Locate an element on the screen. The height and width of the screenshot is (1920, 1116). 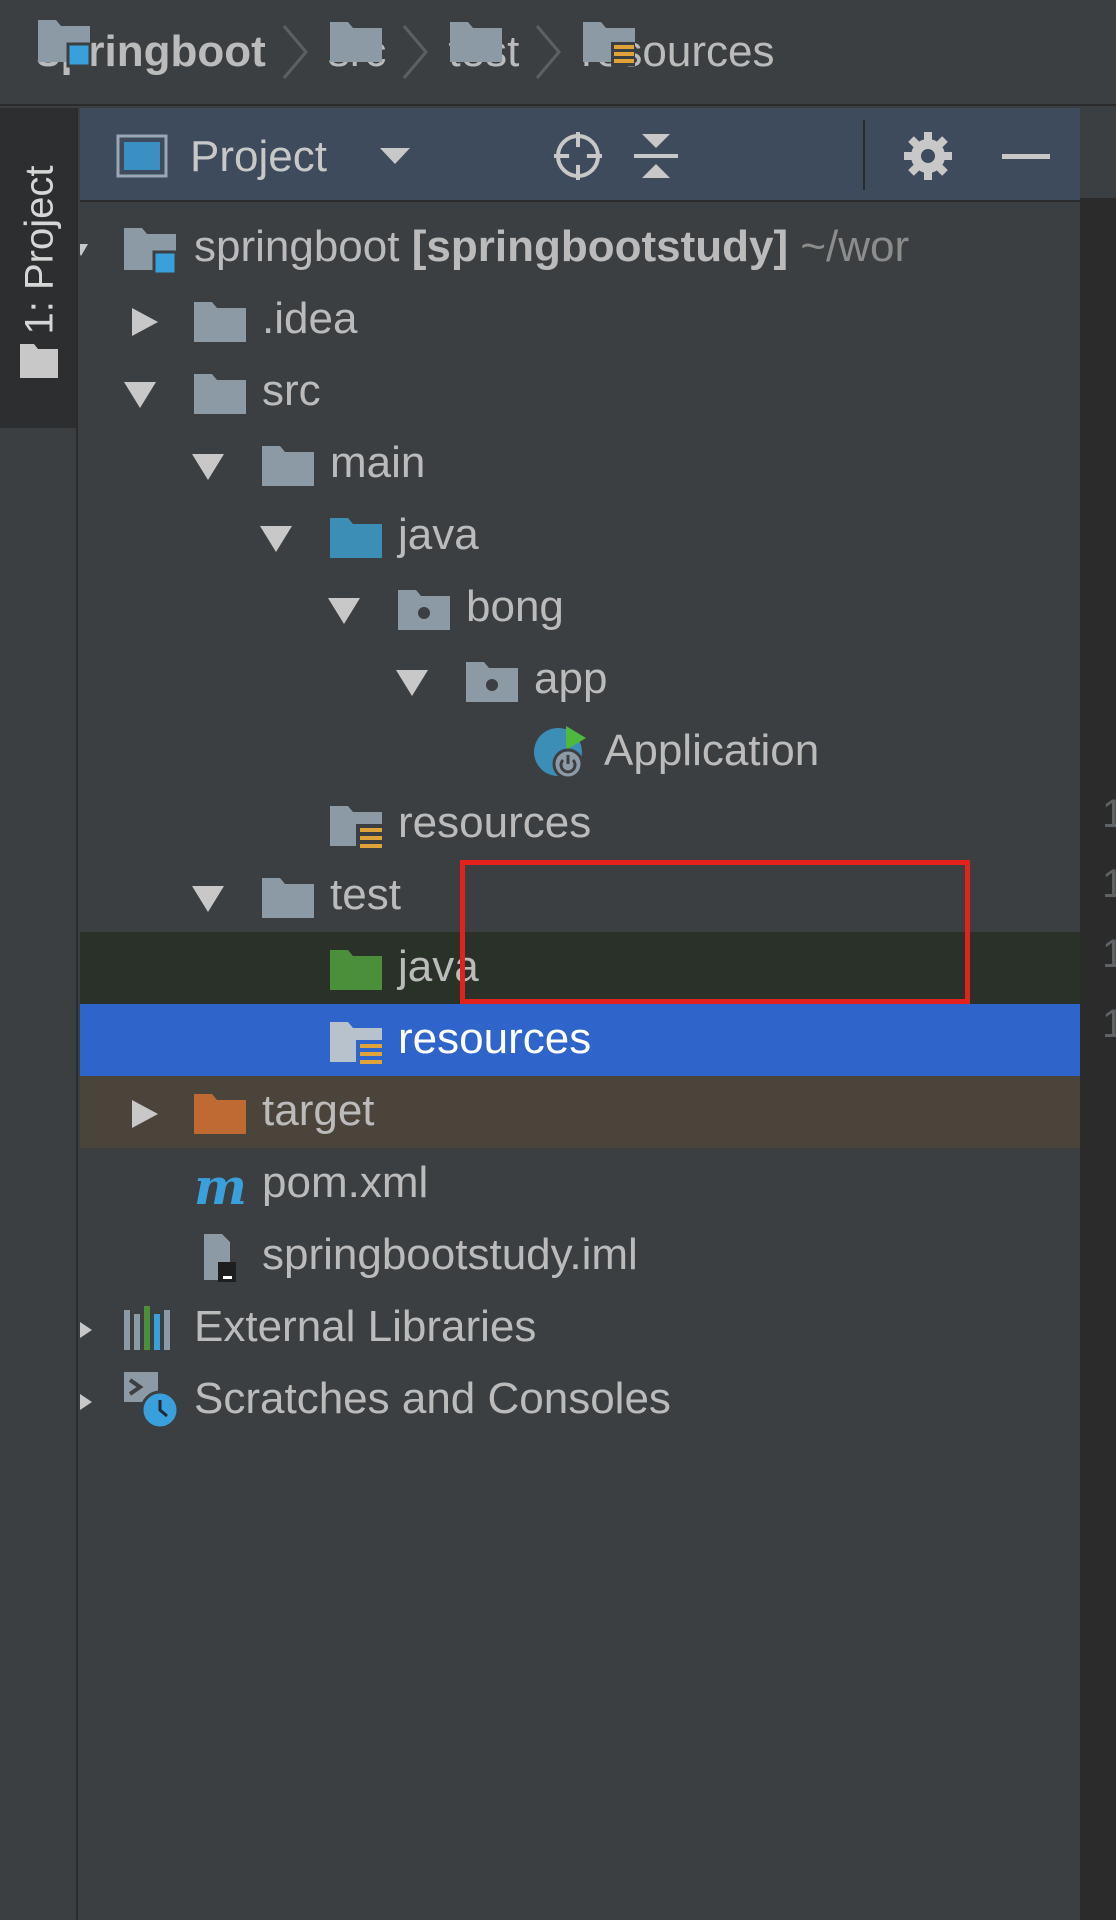
tree-node-iml: springbootstudy.iml is located at coordinates (580, 1256).